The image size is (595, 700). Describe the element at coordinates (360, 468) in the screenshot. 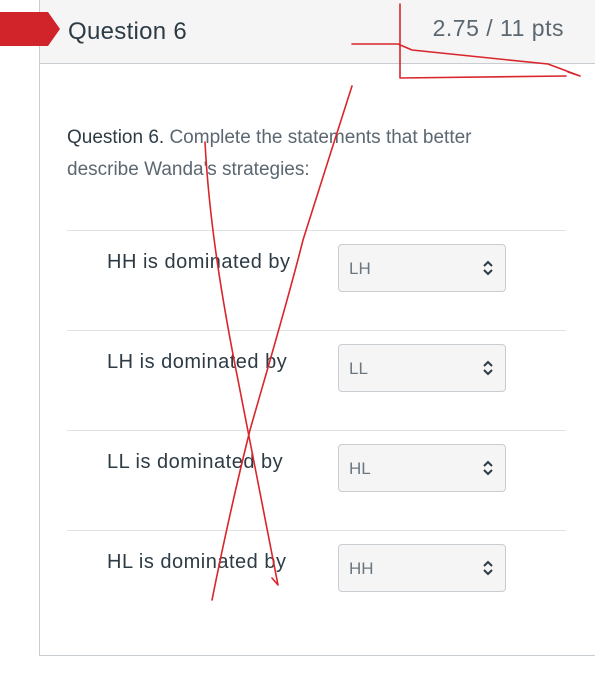

I see `select-value: HL` at that location.